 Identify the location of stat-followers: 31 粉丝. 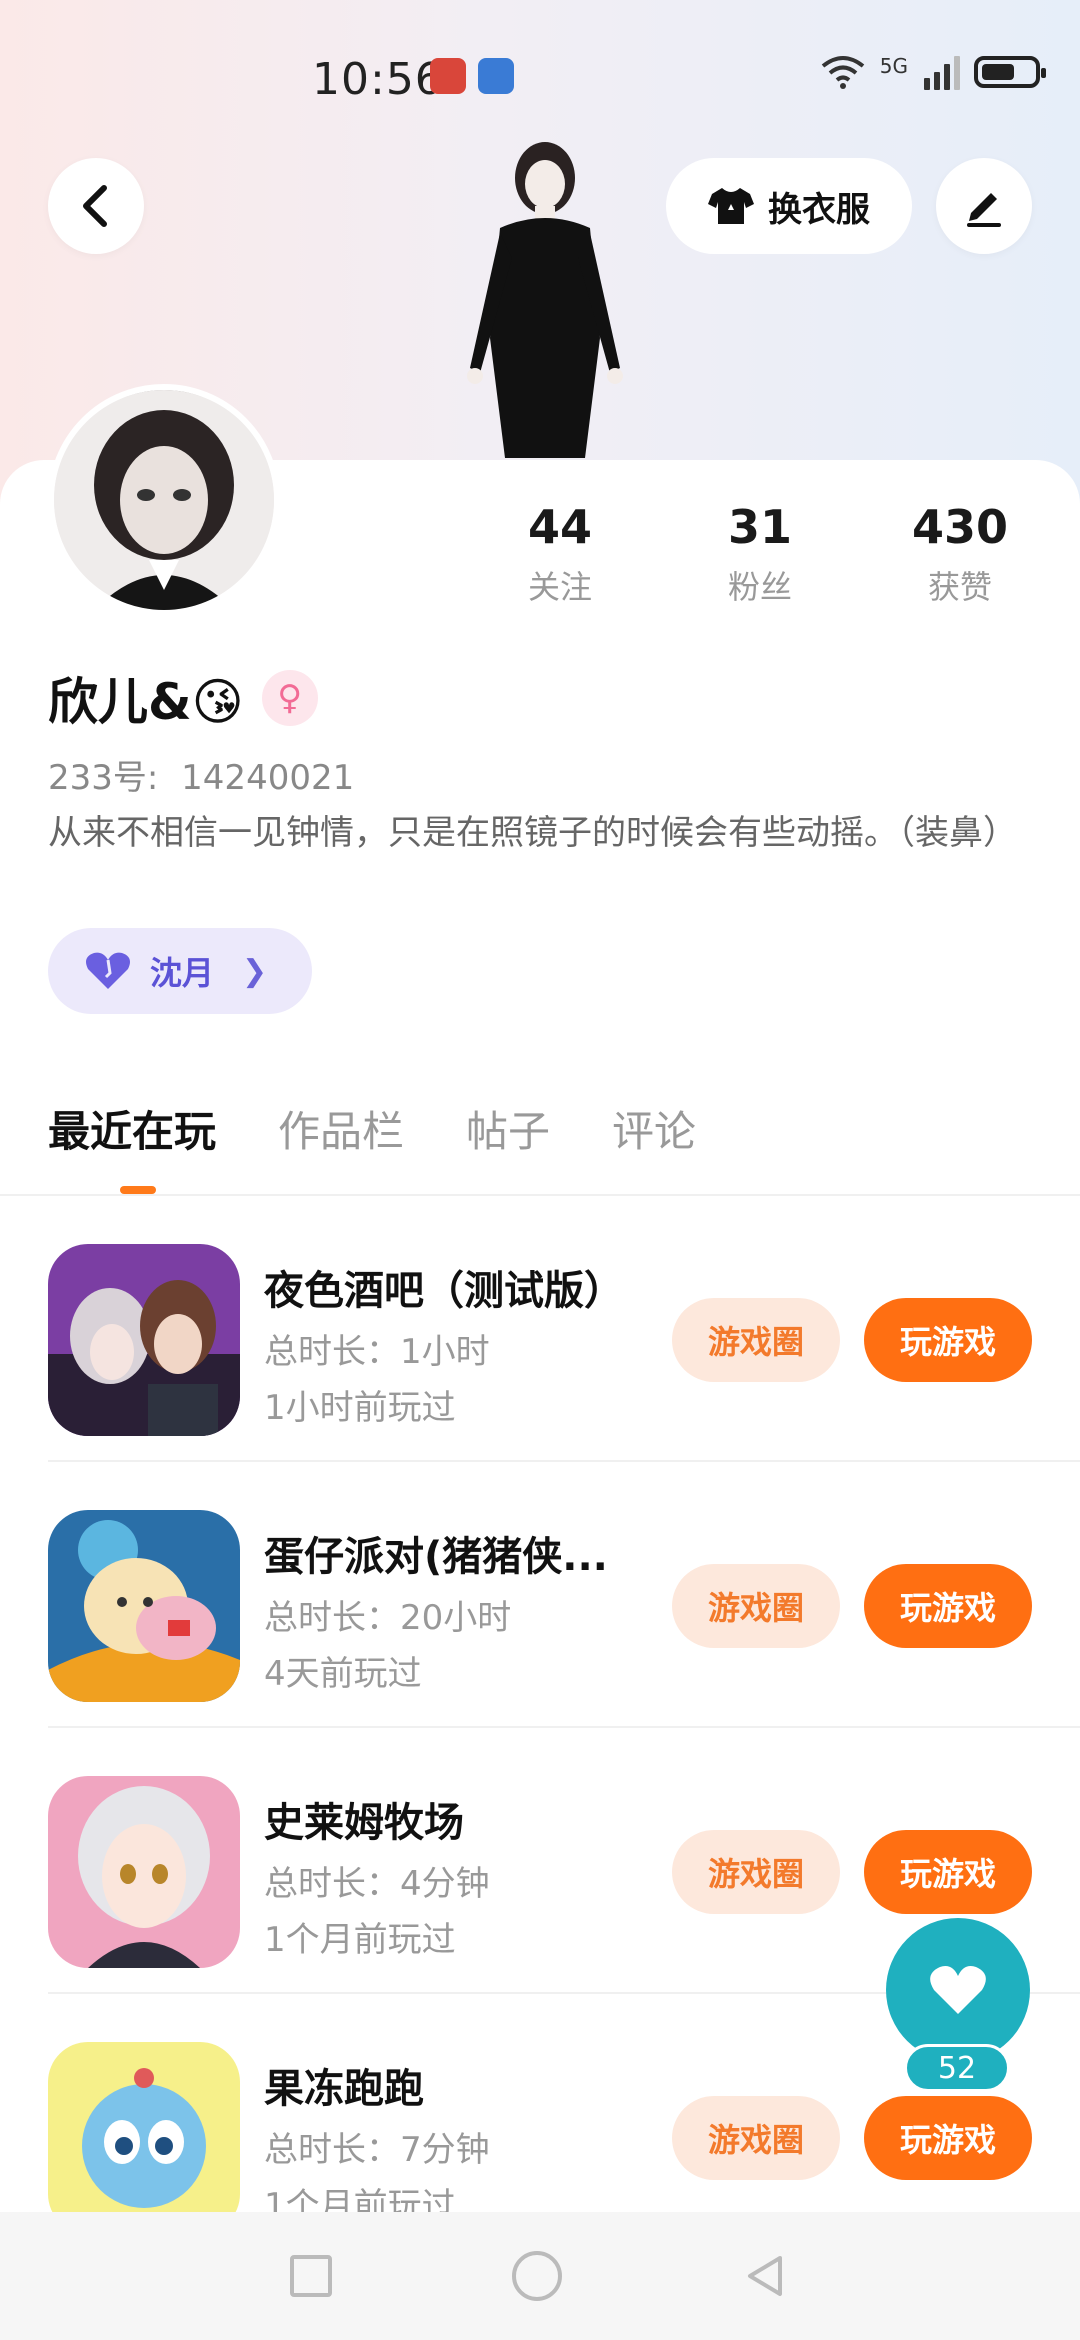
(760, 554).